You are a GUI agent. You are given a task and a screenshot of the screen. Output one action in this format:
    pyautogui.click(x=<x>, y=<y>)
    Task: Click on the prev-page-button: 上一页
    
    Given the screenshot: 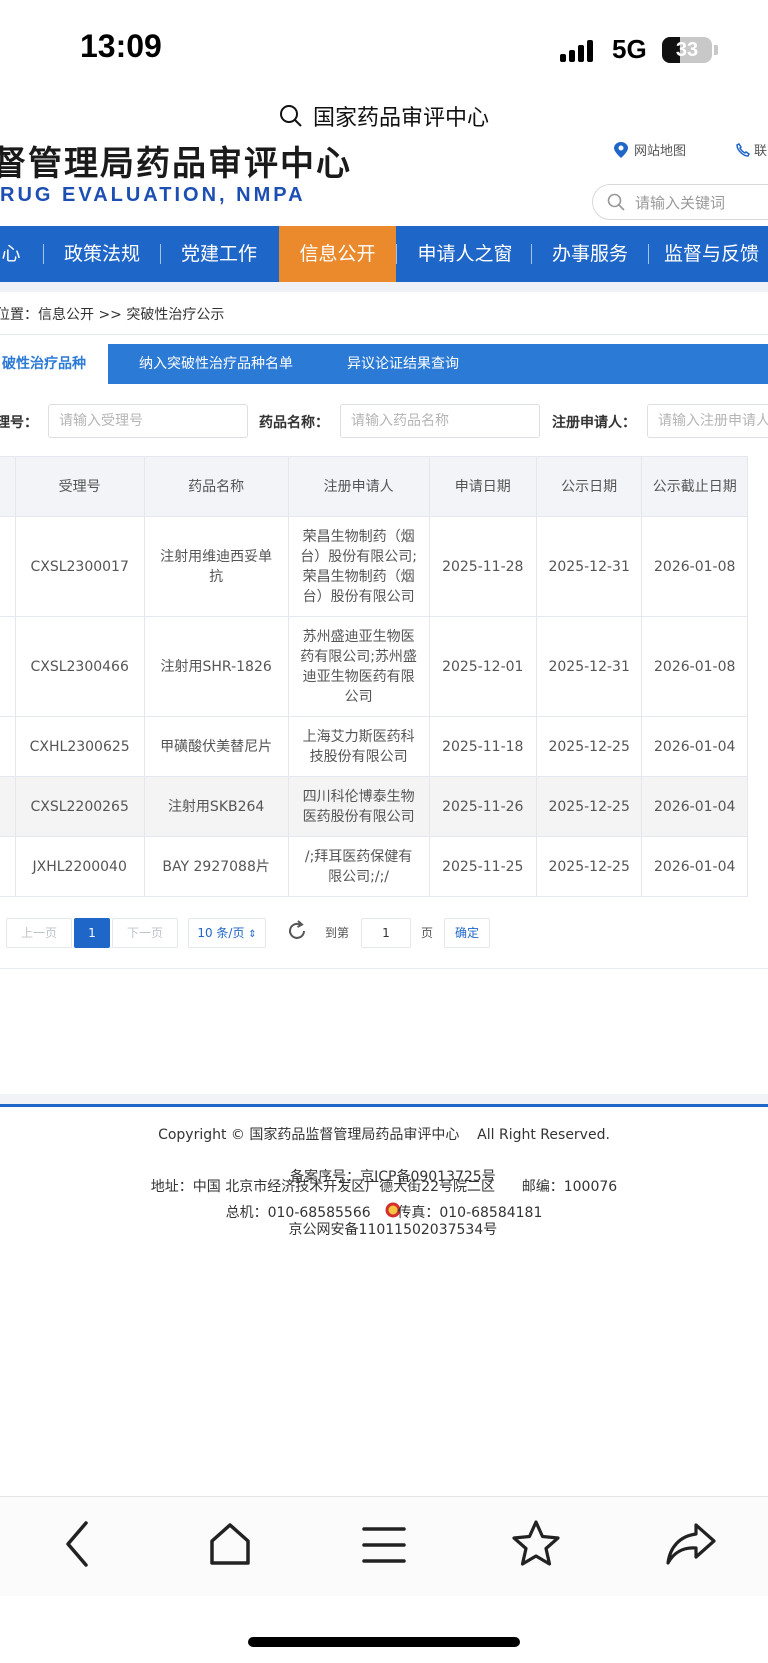 What is the action you would take?
    pyautogui.click(x=39, y=933)
    